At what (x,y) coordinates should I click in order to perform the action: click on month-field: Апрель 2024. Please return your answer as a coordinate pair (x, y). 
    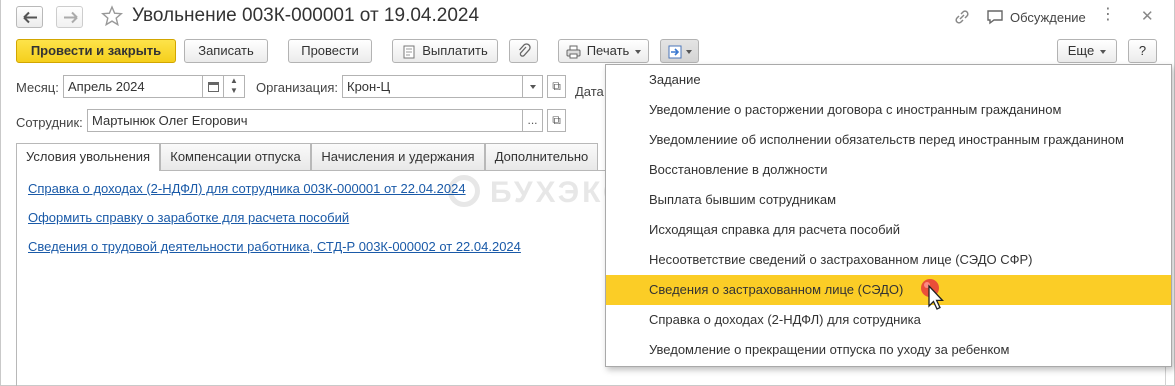
    Looking at the image, I should click on (133, 86).